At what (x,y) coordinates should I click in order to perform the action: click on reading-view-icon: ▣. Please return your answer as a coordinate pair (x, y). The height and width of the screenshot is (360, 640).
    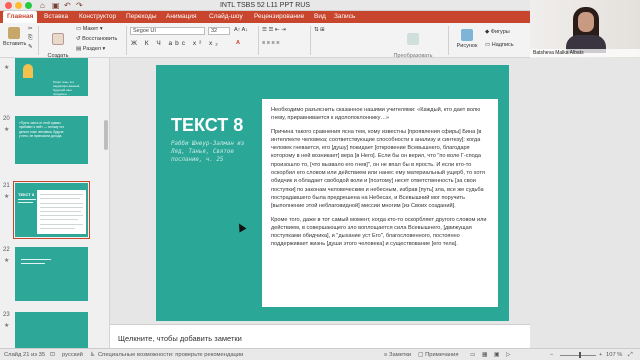
    Looking at the image, I should click on (496, 355).